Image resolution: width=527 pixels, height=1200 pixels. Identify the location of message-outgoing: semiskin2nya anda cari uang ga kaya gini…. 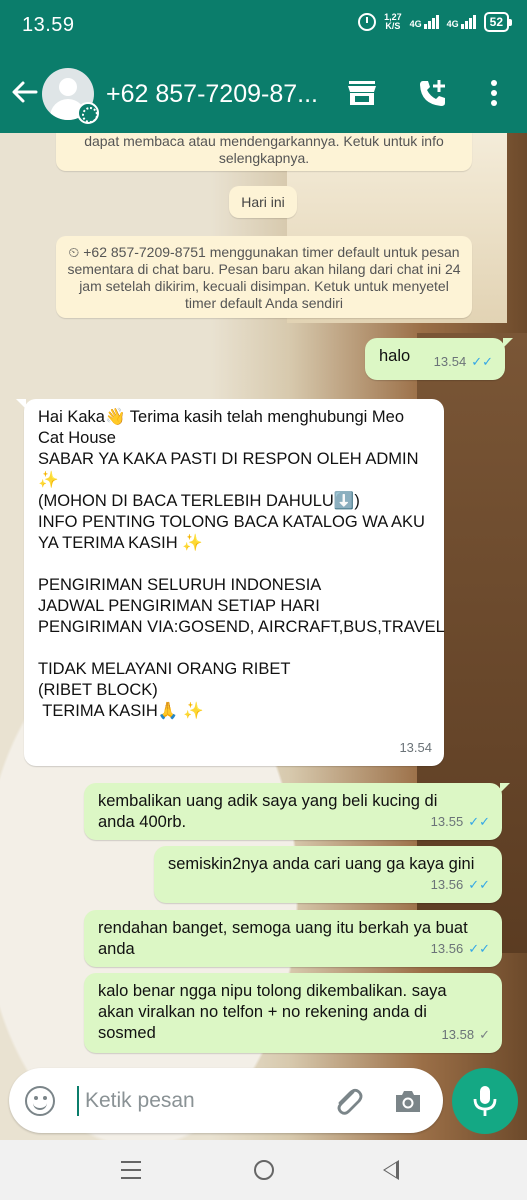
(328, 874).